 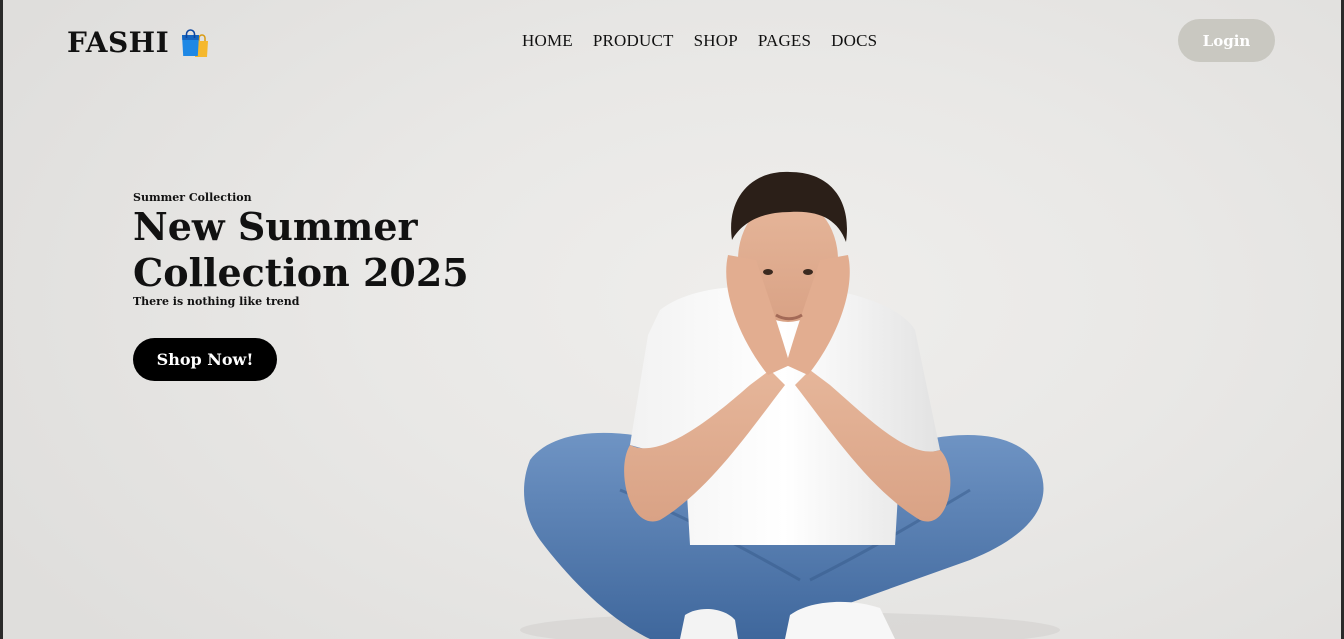 I want to click on brand-name: FASHI, so click(x=118, y=42).